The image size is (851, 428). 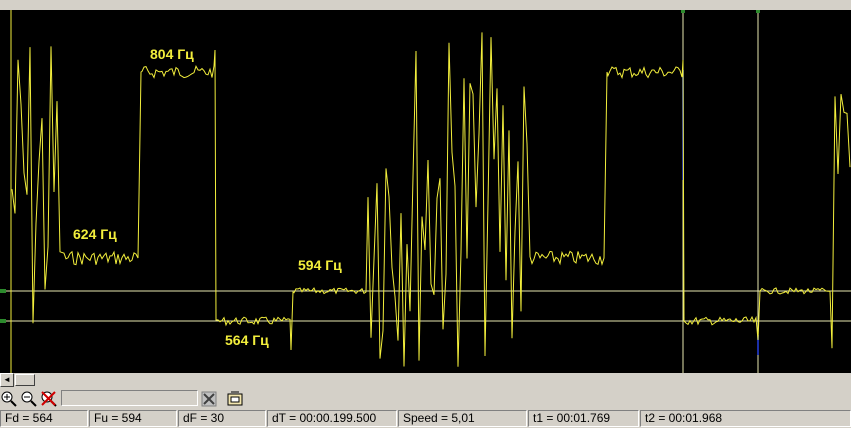 I want to click on hand-tool-button, so click(x=234, y=398).